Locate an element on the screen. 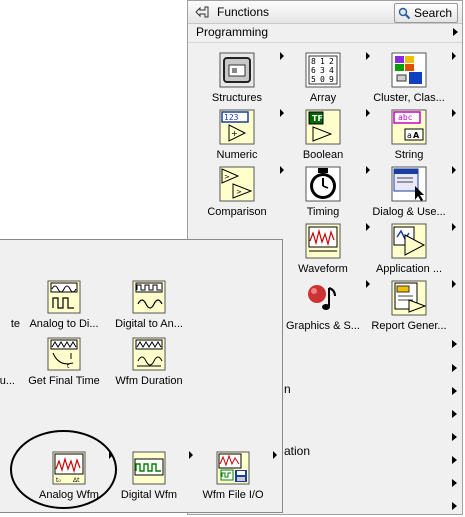 Image resolution: width=465 pixels, height=517 pixels. subpalette-item-wfm-duration: Wfm Duration is located at coordinates (149, 365).